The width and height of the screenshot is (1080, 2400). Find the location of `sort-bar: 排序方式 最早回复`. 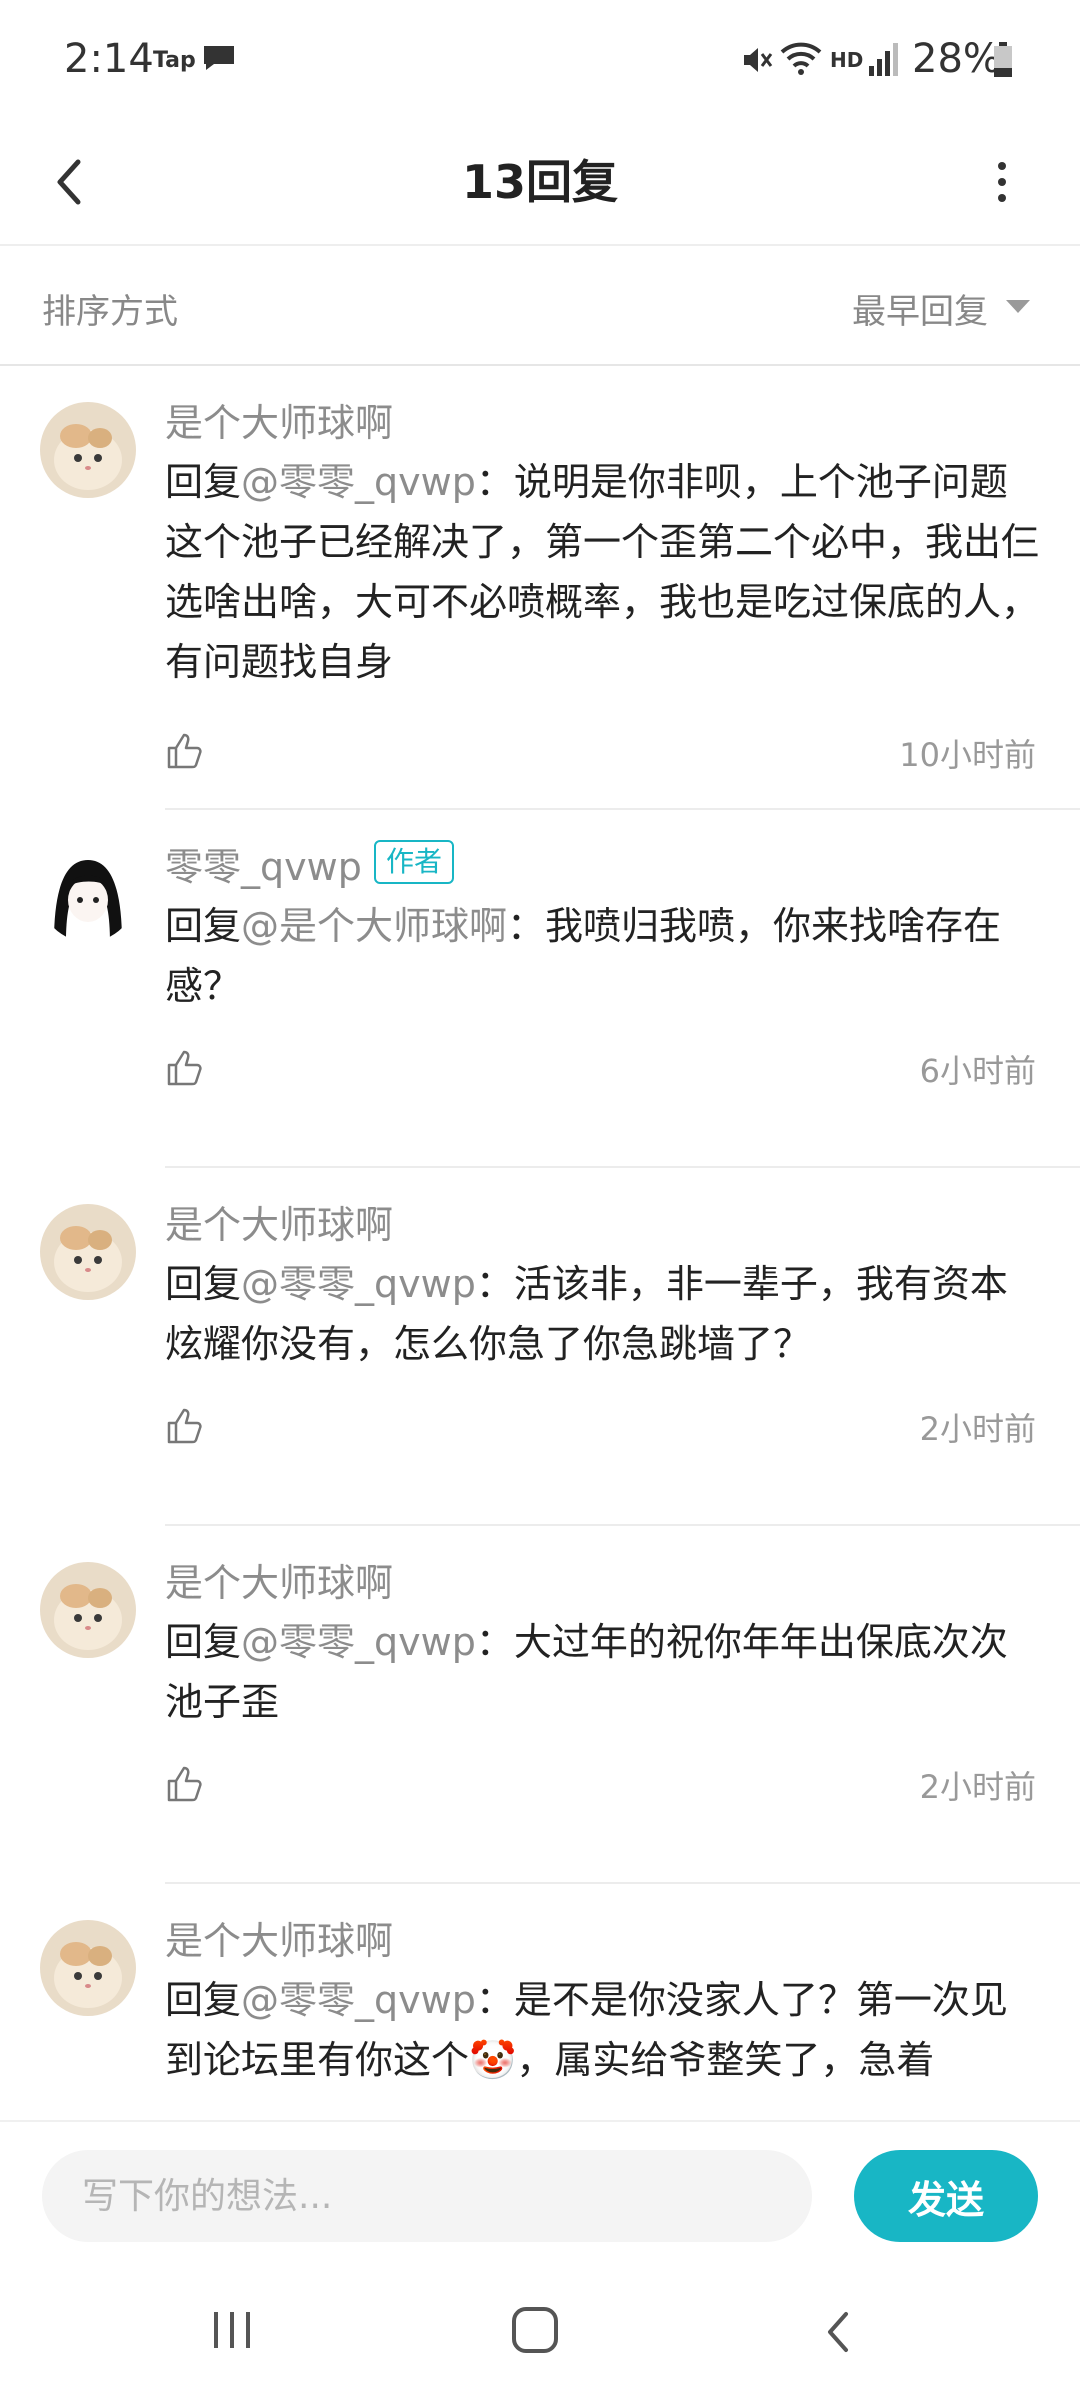

sort-bar: 排序方式 最早回复 is located at coordinates (540, 306).